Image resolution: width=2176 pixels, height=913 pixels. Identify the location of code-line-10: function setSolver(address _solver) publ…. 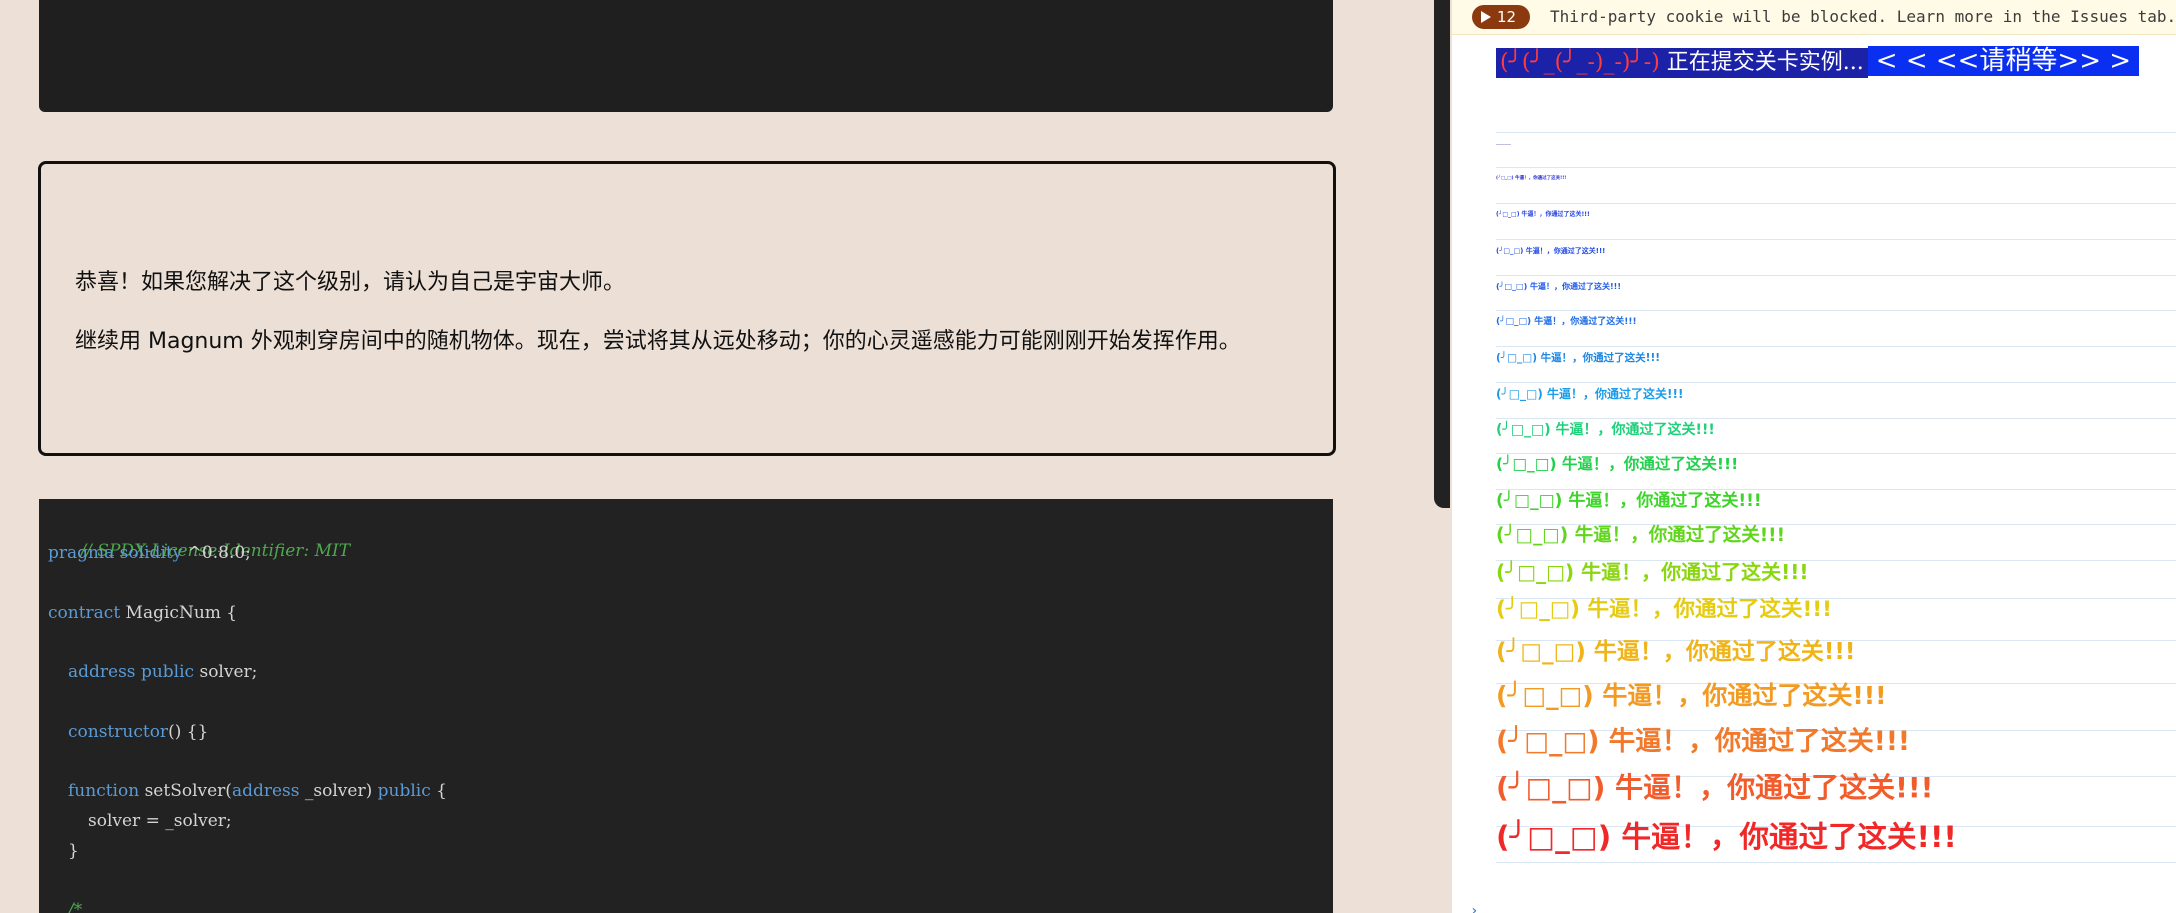
(257, 791).